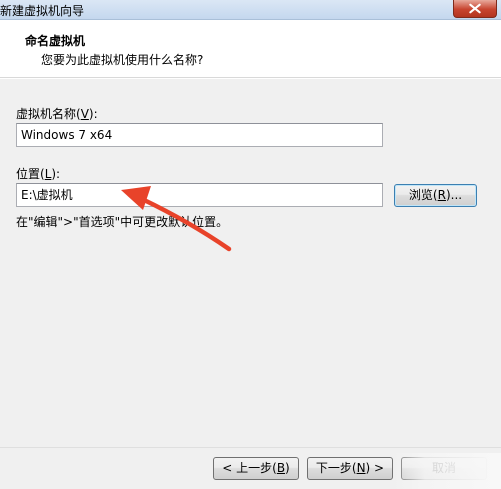 The height and width of the screenshot is (489, 501). I want to click on browse-label-accesskey: R, so click(441, 195).